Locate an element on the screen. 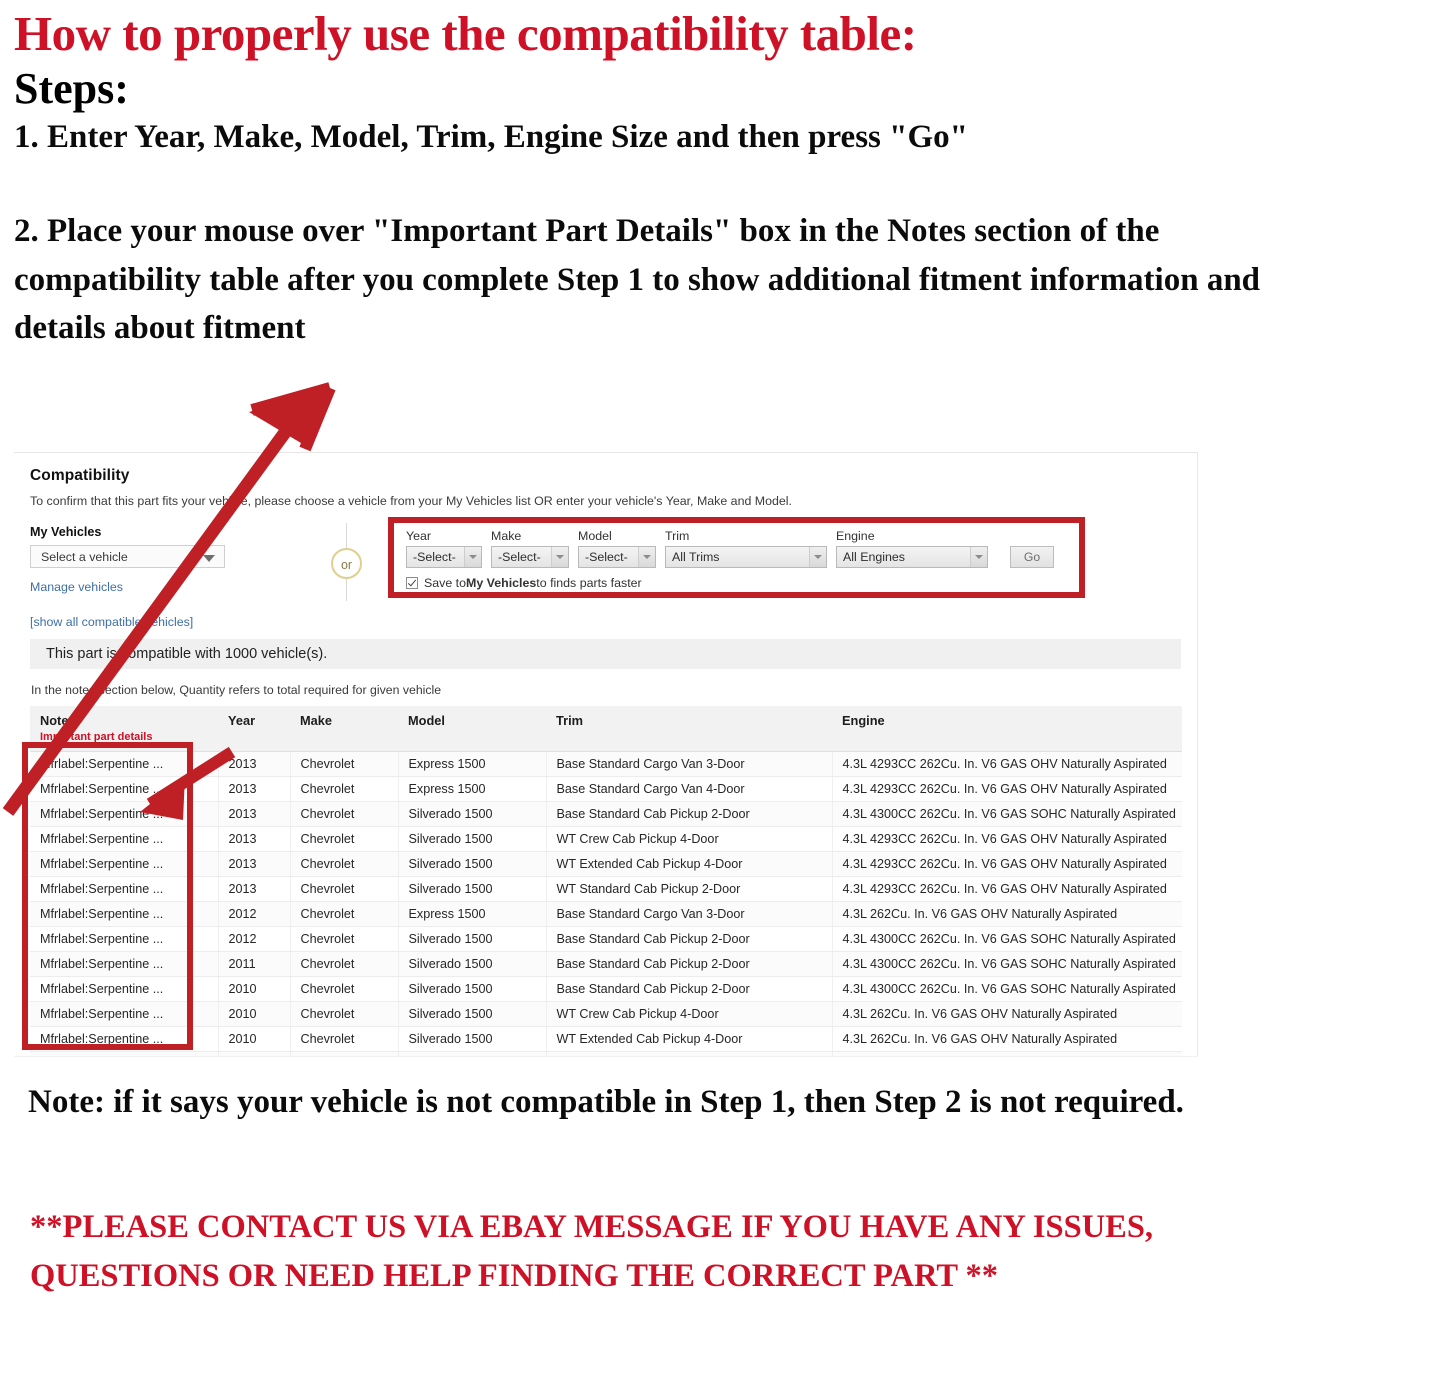  header-engine: Engine is located at coordinates (1007, 729).